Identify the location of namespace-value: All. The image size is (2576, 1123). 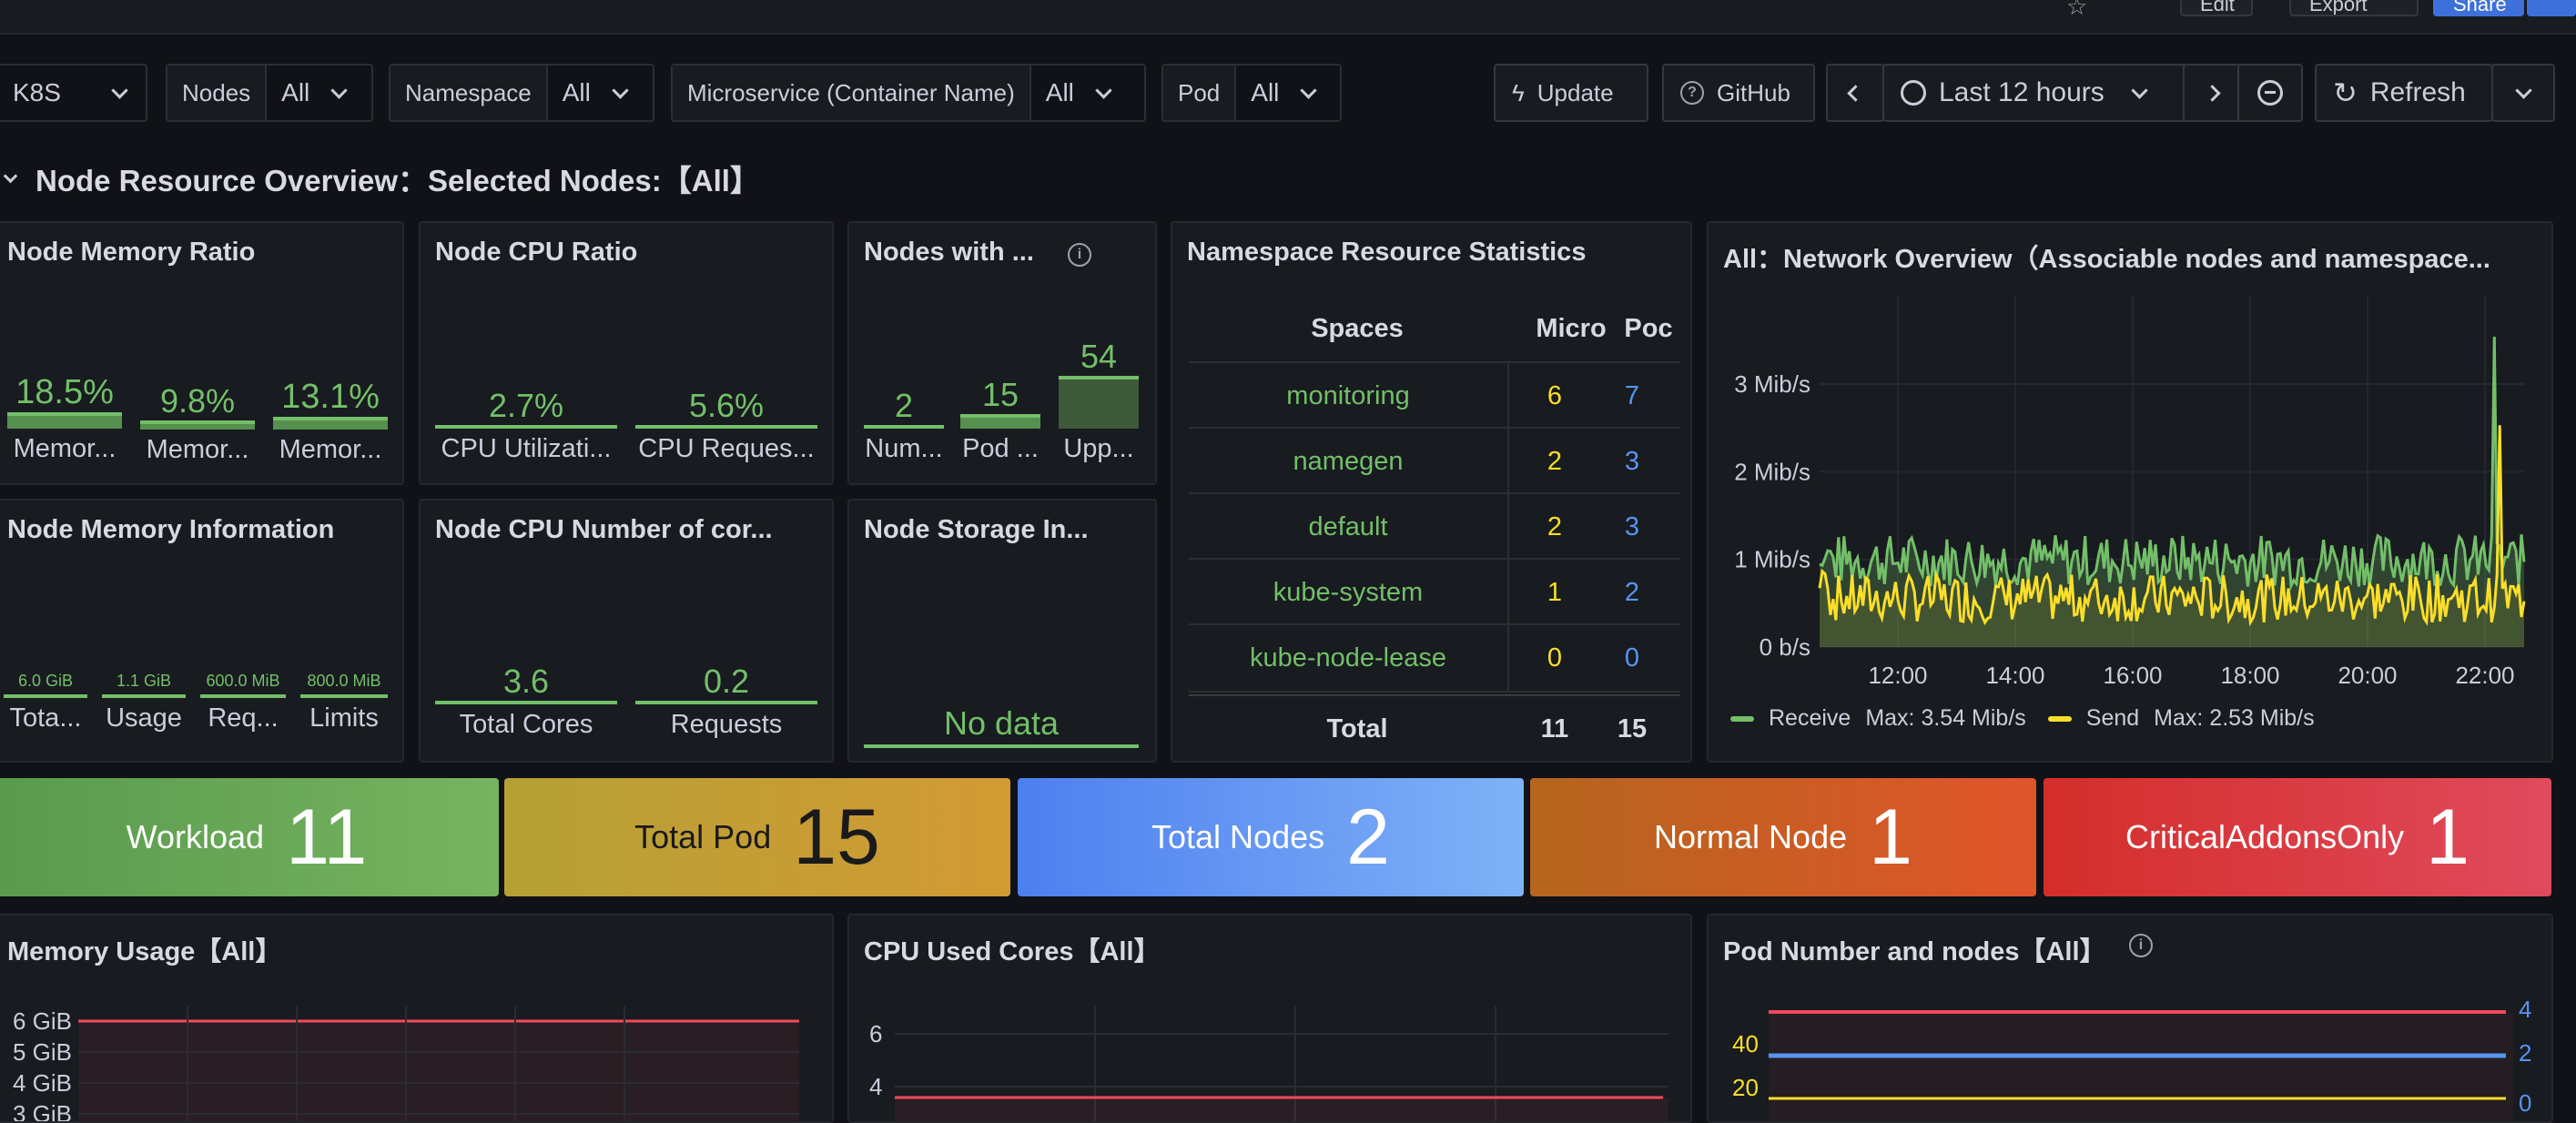
(576, 92).